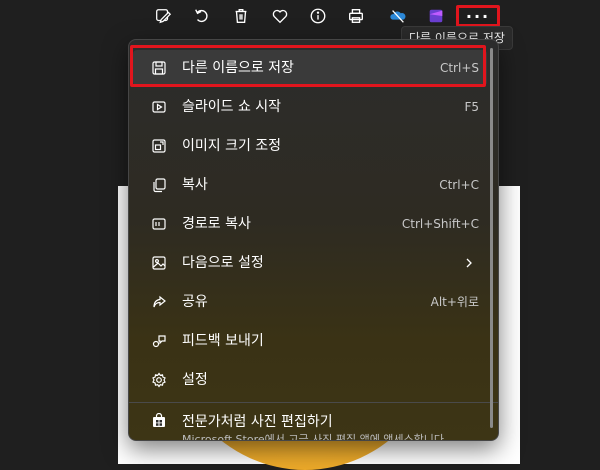 This screenshot has height=470, width=600. I want to click on menu-item-shortcut: F5, so click(471, 107).